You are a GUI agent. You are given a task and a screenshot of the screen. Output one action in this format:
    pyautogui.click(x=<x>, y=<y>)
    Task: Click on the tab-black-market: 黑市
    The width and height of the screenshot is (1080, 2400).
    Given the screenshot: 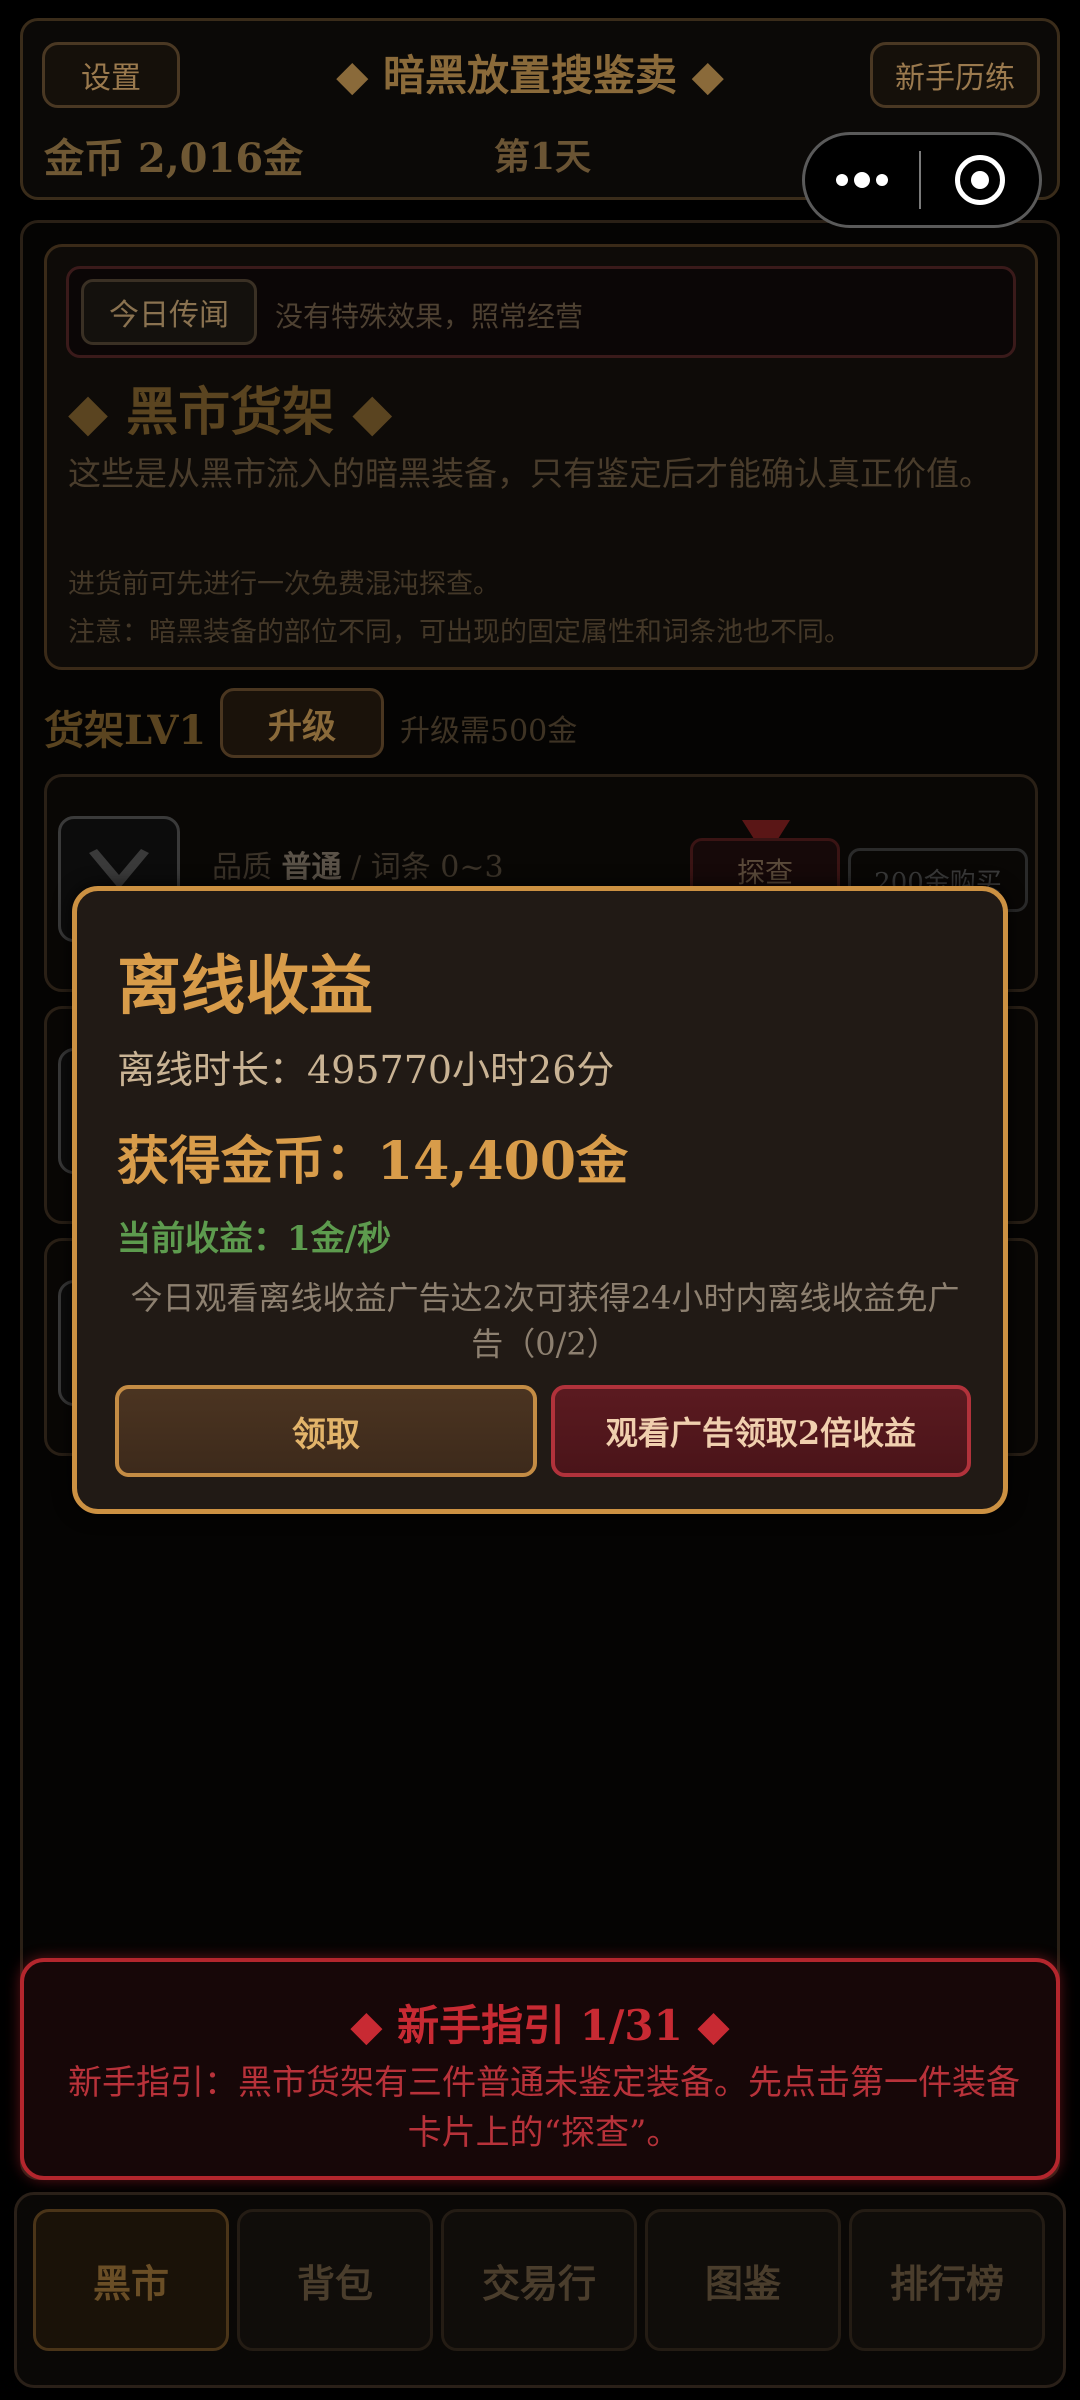 What is the action you would take?
    pyautogui.click(x=131, y=2280)
    